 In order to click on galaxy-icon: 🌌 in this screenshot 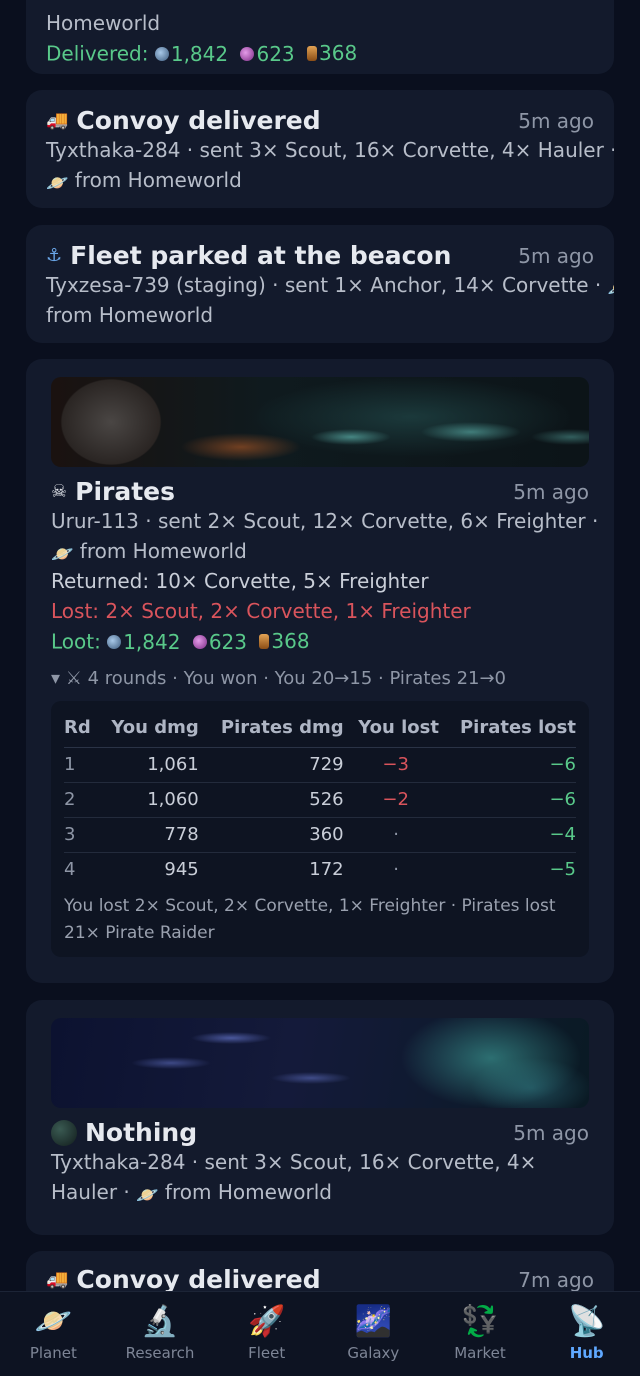, I will do `click(373, 1321)`.